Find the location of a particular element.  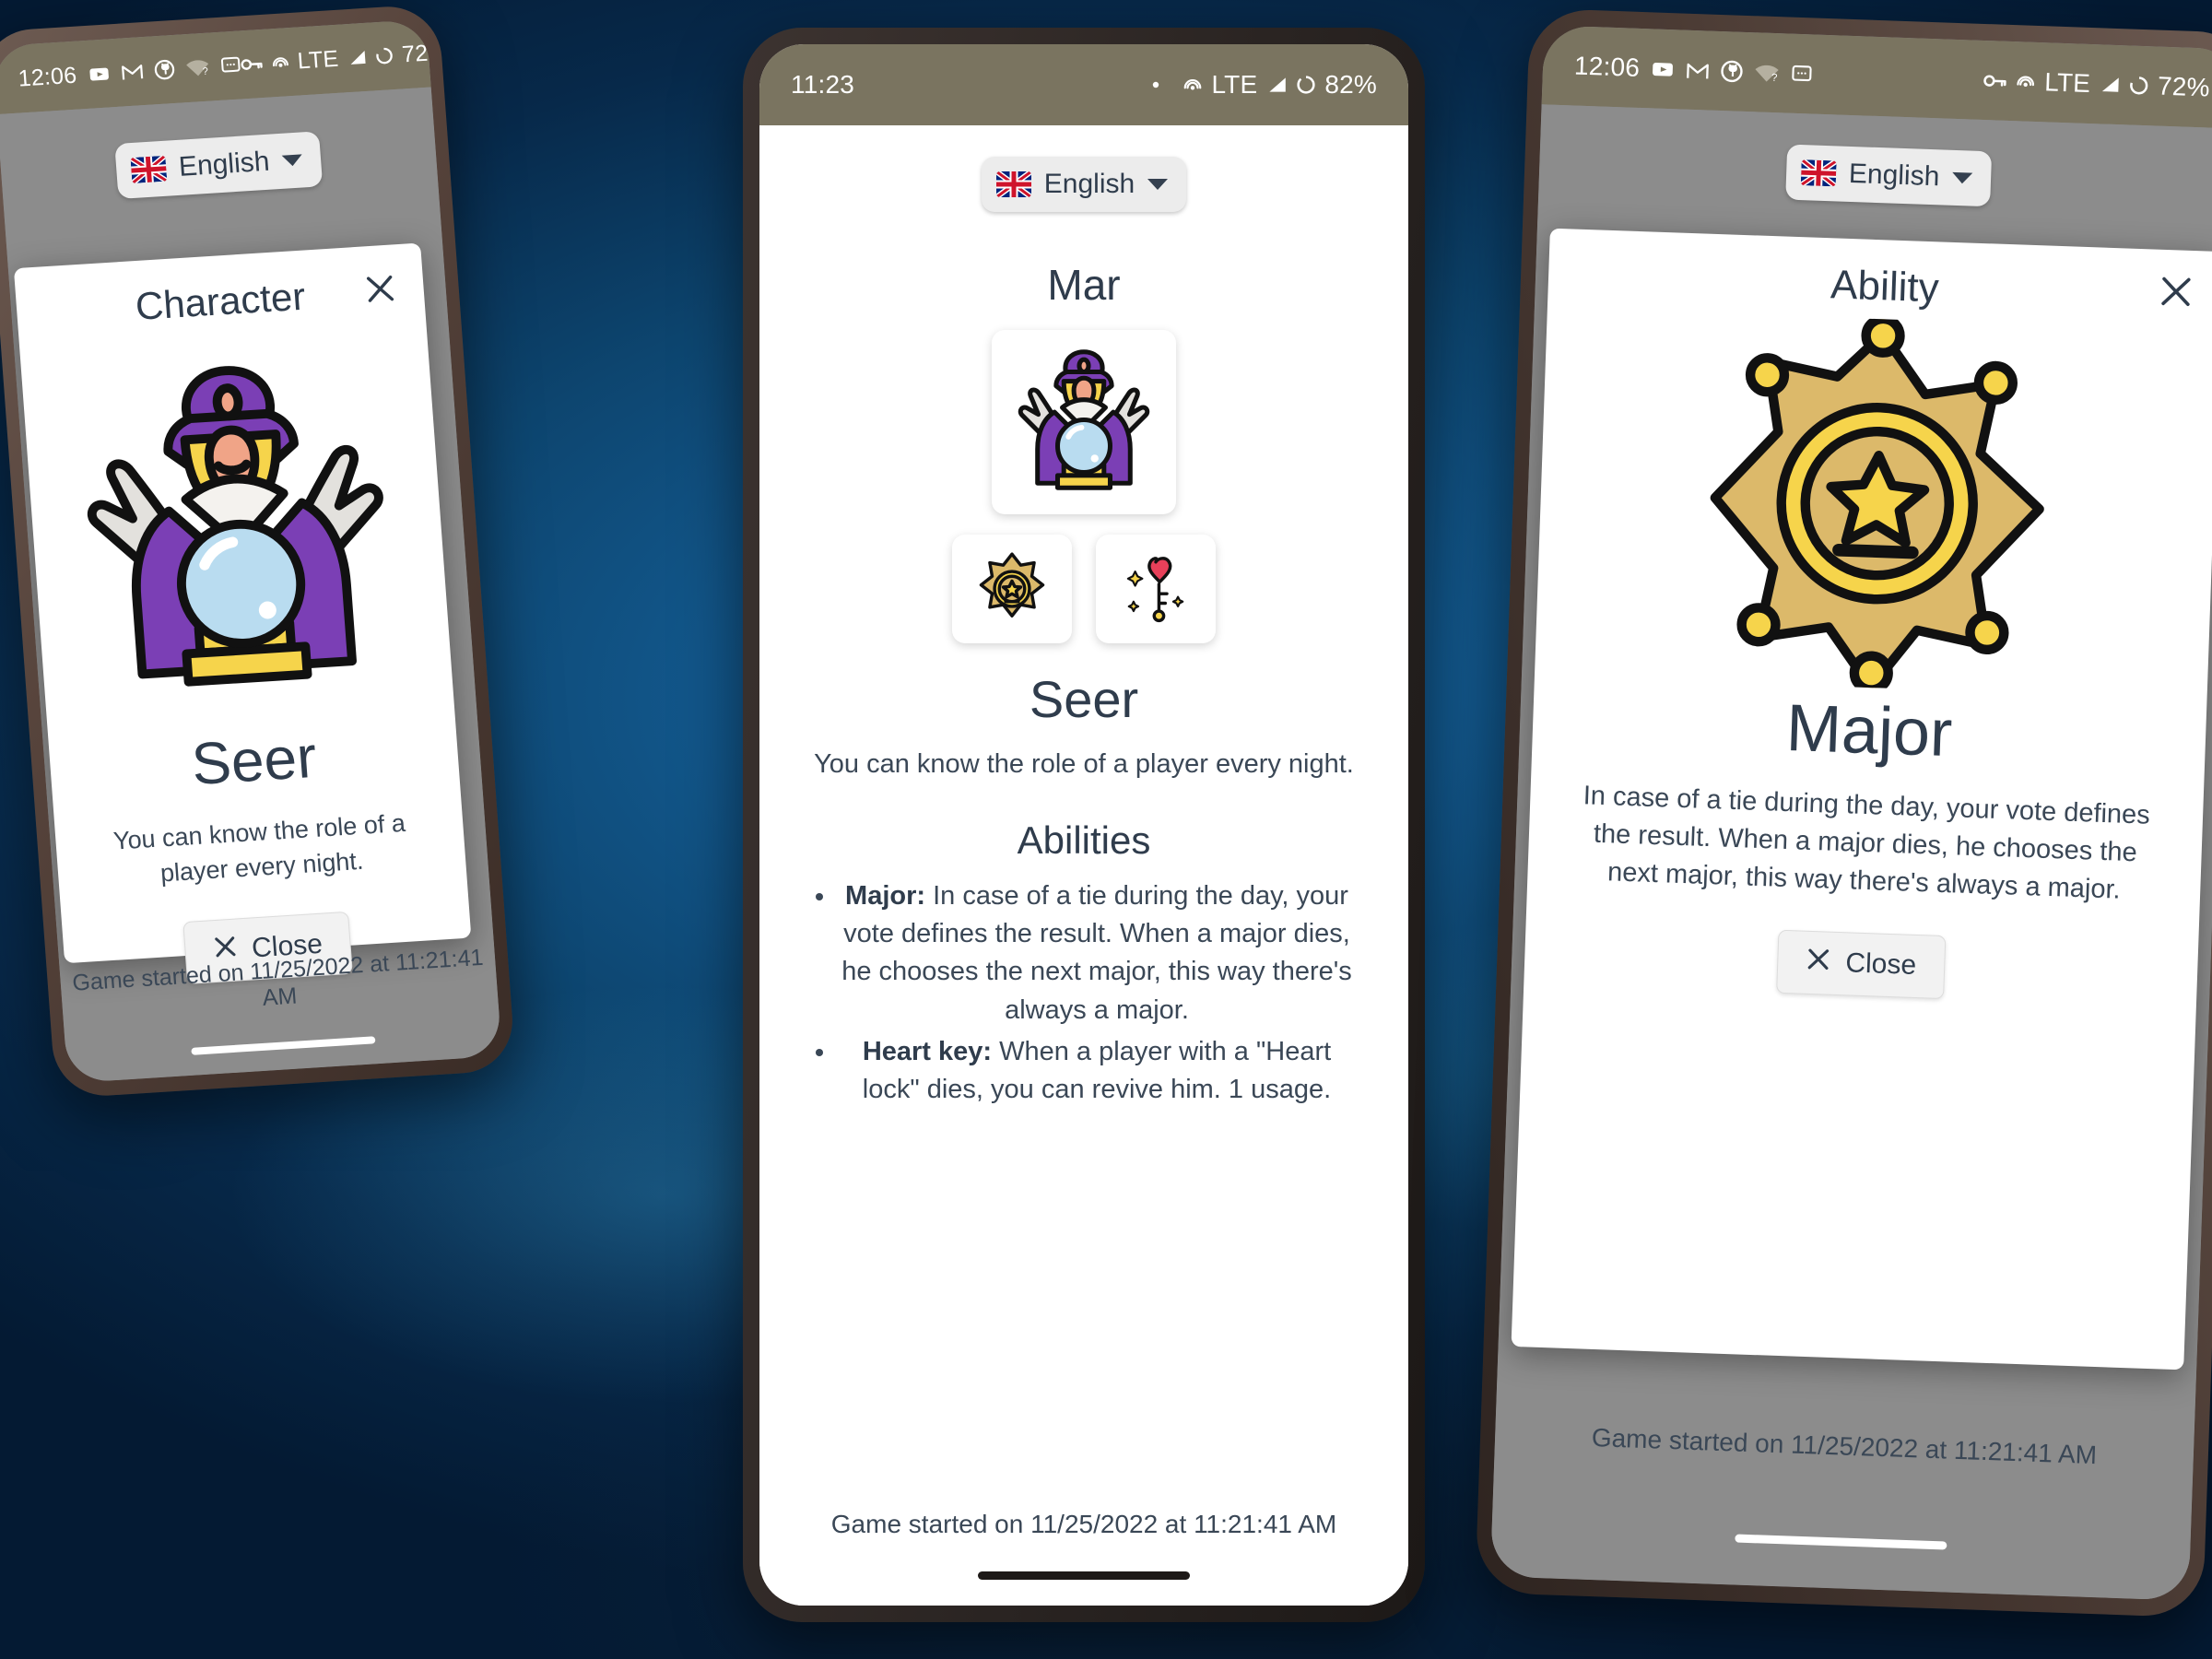

role-name: Major is located at coordinates (1869, 730).